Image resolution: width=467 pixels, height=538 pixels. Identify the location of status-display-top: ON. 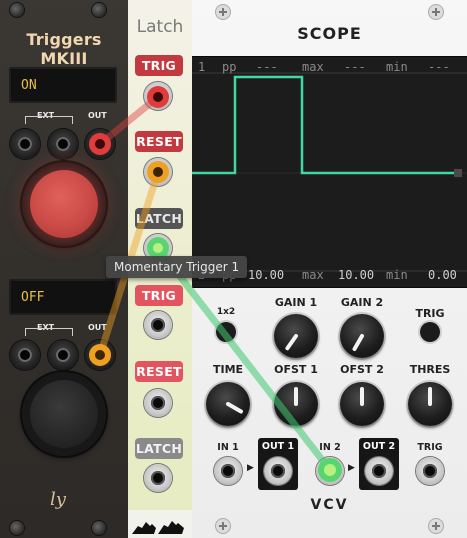
(63, 85).